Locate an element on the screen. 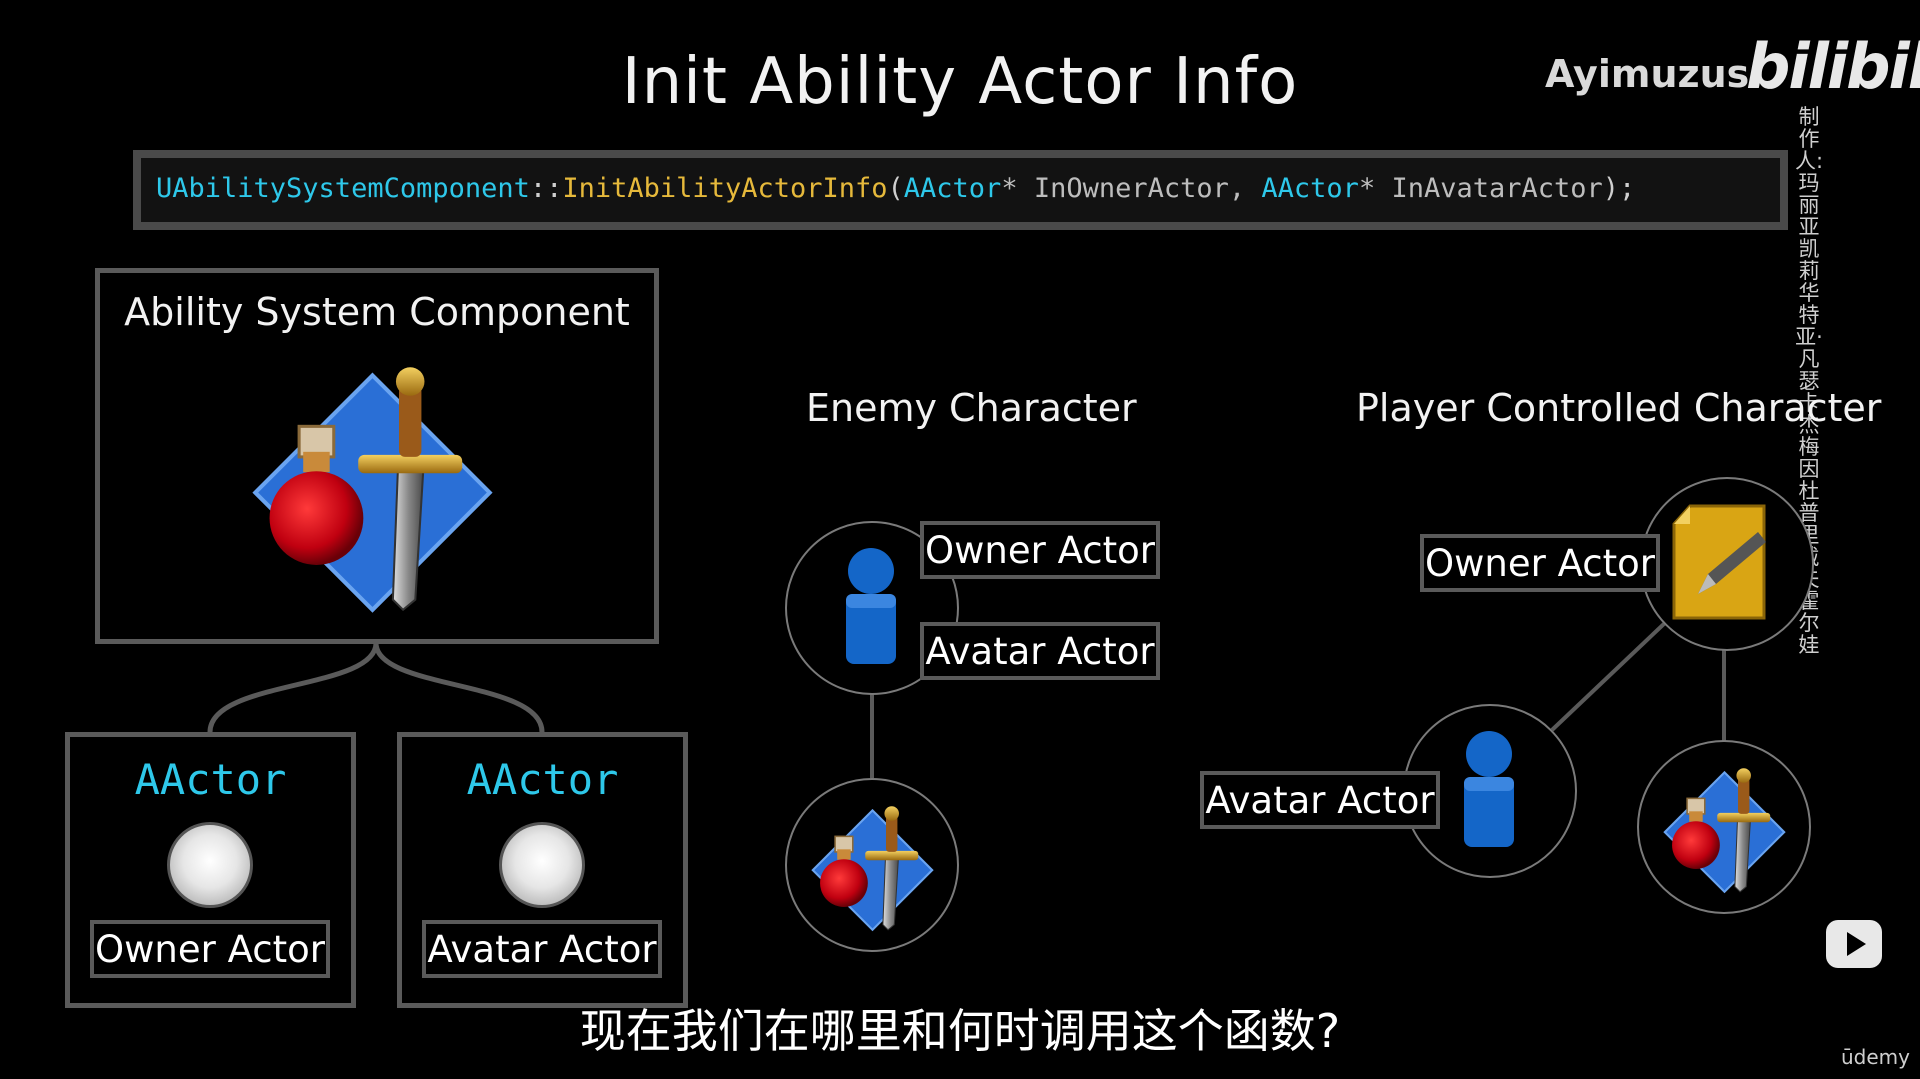 The image size is (1920, 1079). tree-line-avatar is located at coordinates (459, 687).